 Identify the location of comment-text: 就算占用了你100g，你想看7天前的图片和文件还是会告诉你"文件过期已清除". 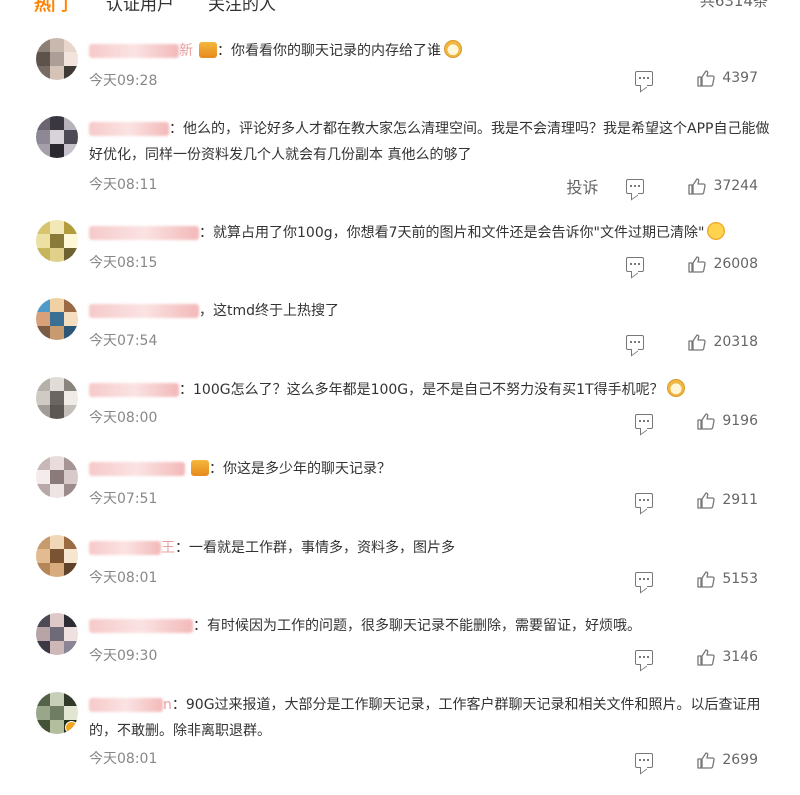
(459, 233).